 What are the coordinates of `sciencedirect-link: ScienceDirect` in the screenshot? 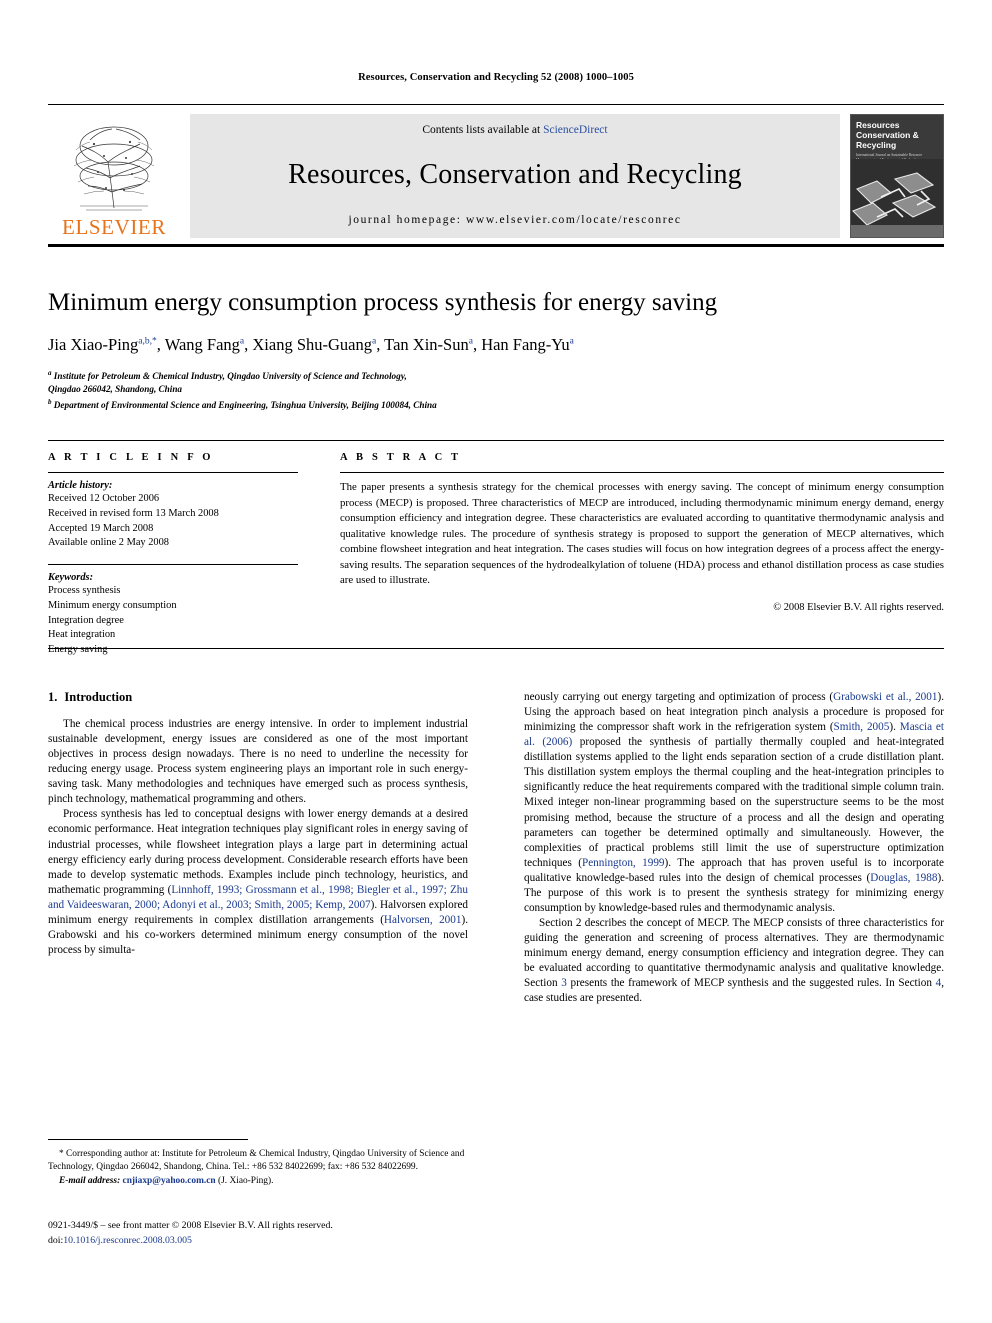 It's located at (575, 130).